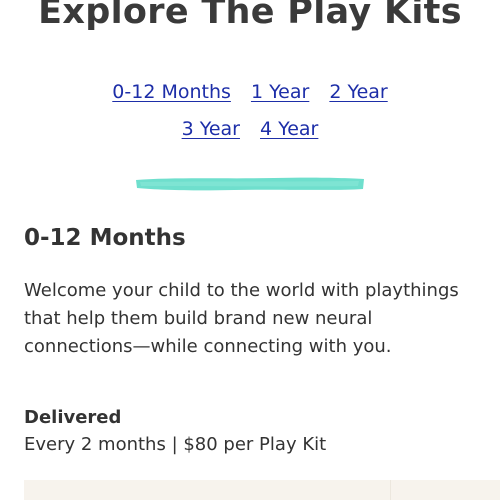 Image resolution: width=500 pixels, height=500 pixels. What do you see at coordinates (73, 417) in the screenshot?
I see `delivered-label: Delivered` at bounding box center [73, 417].